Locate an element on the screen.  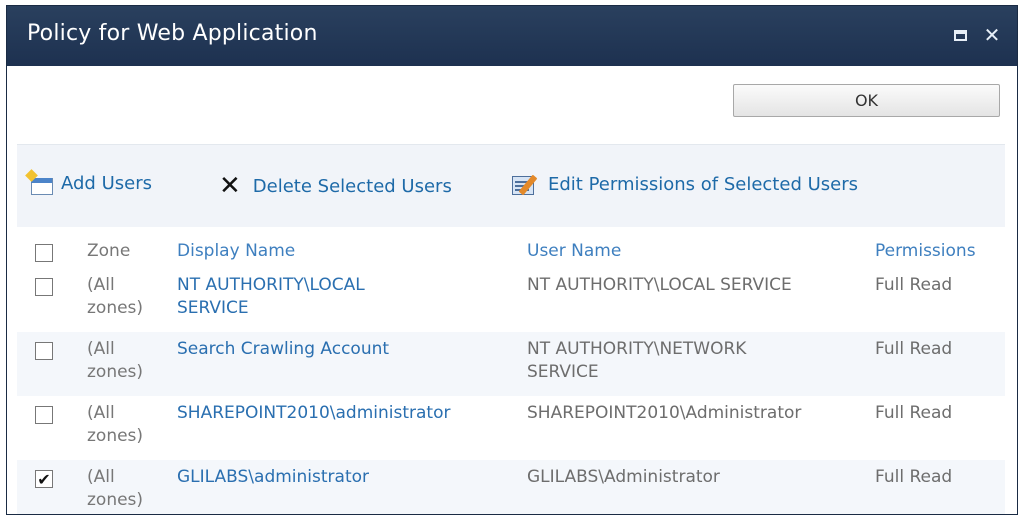
ok-button: OK is located at coordinates (866, 100).